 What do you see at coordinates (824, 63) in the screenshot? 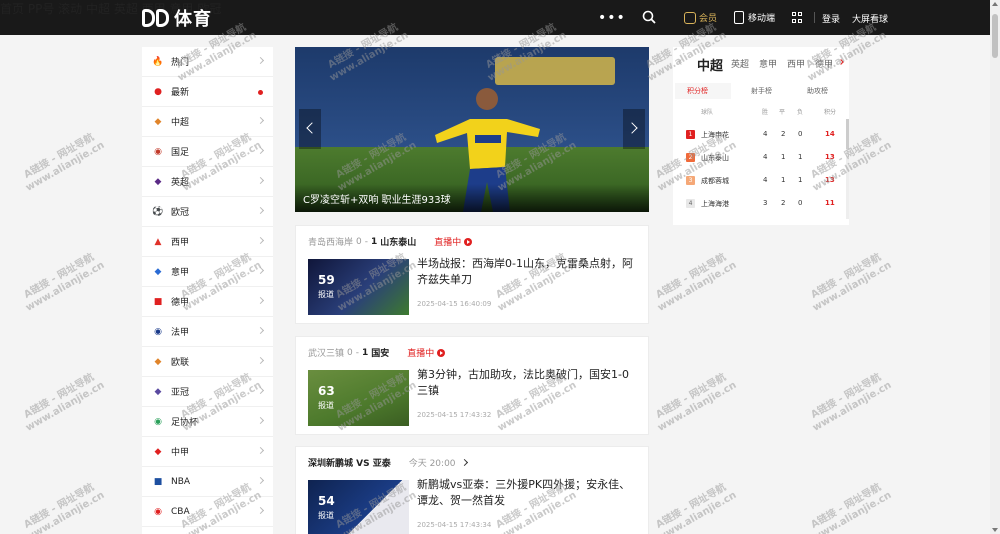
I see `tab-bundesliga: 德甲` at bounding box center [824, 63].